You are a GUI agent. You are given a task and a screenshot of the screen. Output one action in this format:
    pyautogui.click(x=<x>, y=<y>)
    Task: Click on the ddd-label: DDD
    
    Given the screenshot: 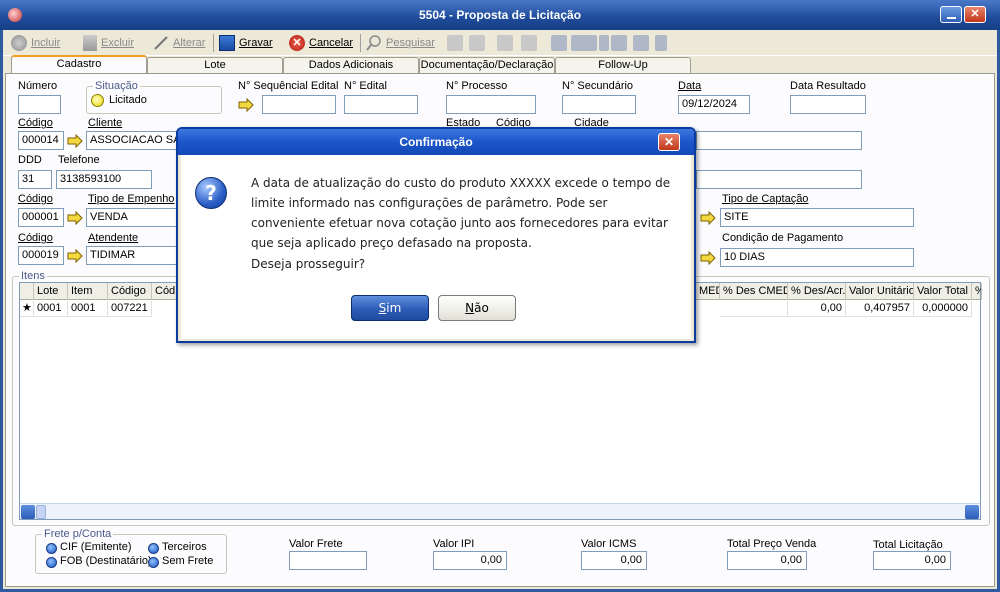 What is the action you would take?
    pyautogui.click(x=30, y=160)
    